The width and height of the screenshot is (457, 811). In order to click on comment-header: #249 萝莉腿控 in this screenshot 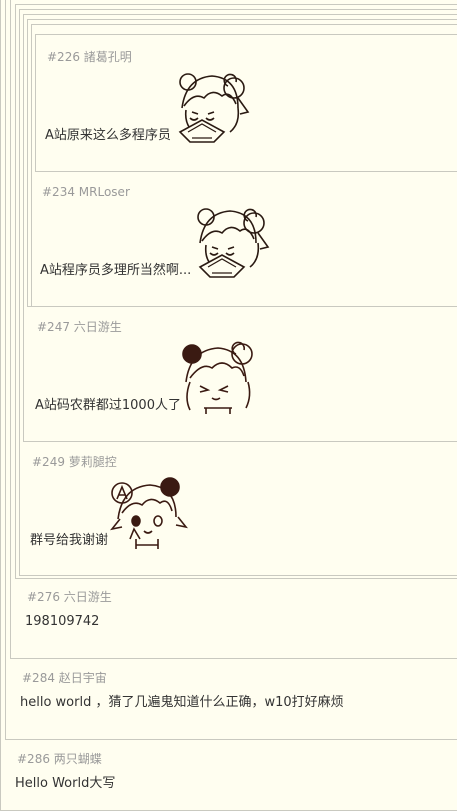, I will do `click(74, 462)`.